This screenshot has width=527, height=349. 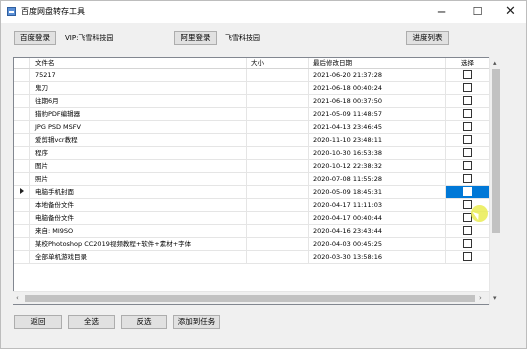 I want to click on file-name-cell: 程序, so click(x=138, y=153).